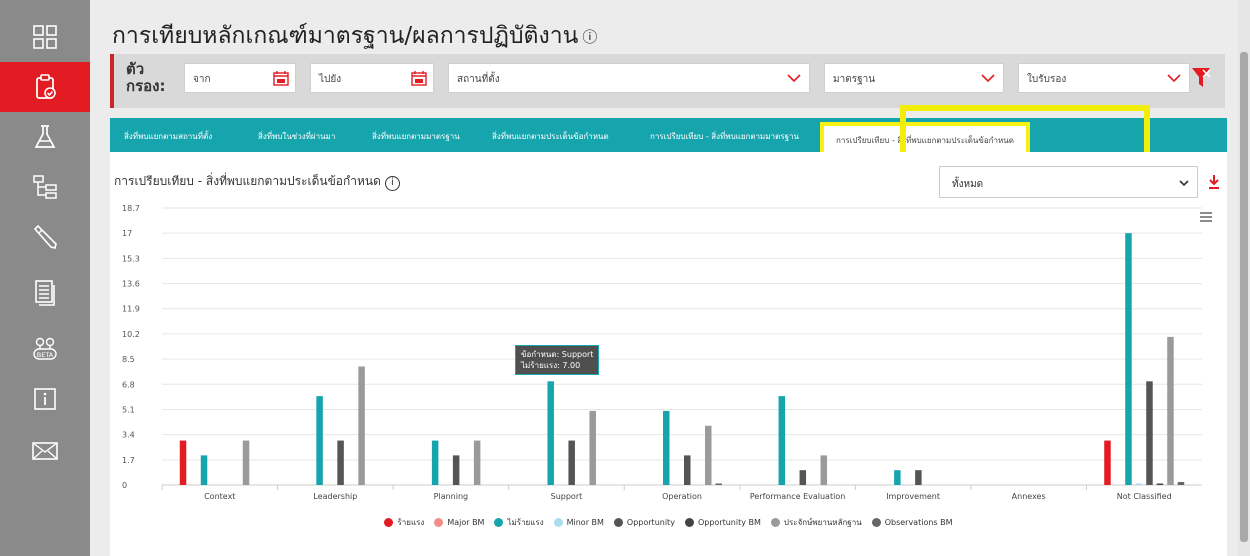 The image size is (1250, 556). Describe the element at coordinates (729, 522) in the screenshot. I see `legend-label: Opportunity BM` at that location.